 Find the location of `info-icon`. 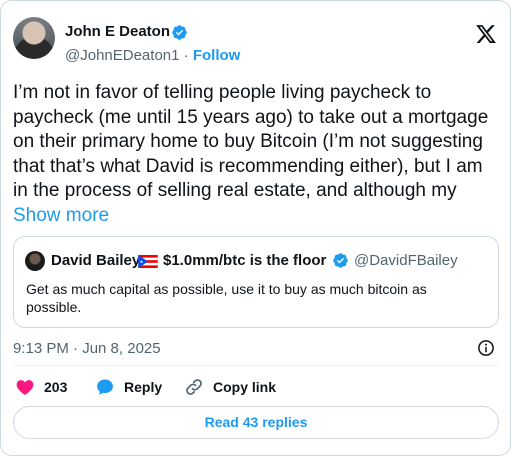

info-icon is located at coordinates (486, 348).